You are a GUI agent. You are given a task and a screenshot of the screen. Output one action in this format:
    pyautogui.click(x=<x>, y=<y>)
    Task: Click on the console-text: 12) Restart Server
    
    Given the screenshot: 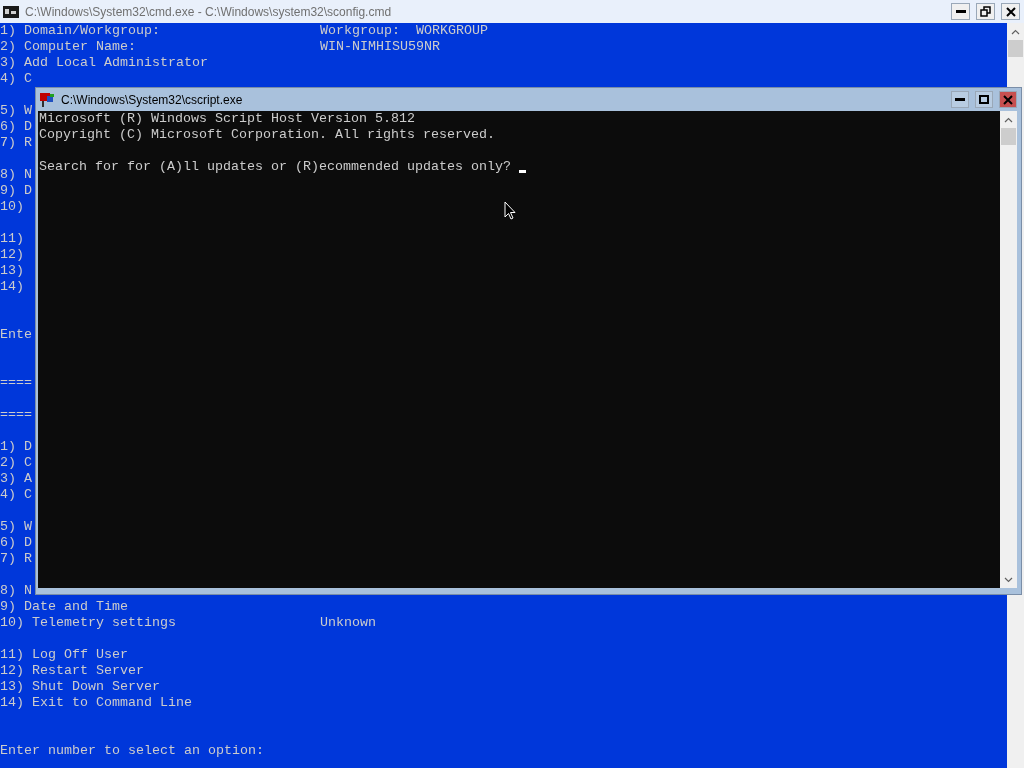 What is the action you would take?
    pyautogui.click(x=72, y=671)
    